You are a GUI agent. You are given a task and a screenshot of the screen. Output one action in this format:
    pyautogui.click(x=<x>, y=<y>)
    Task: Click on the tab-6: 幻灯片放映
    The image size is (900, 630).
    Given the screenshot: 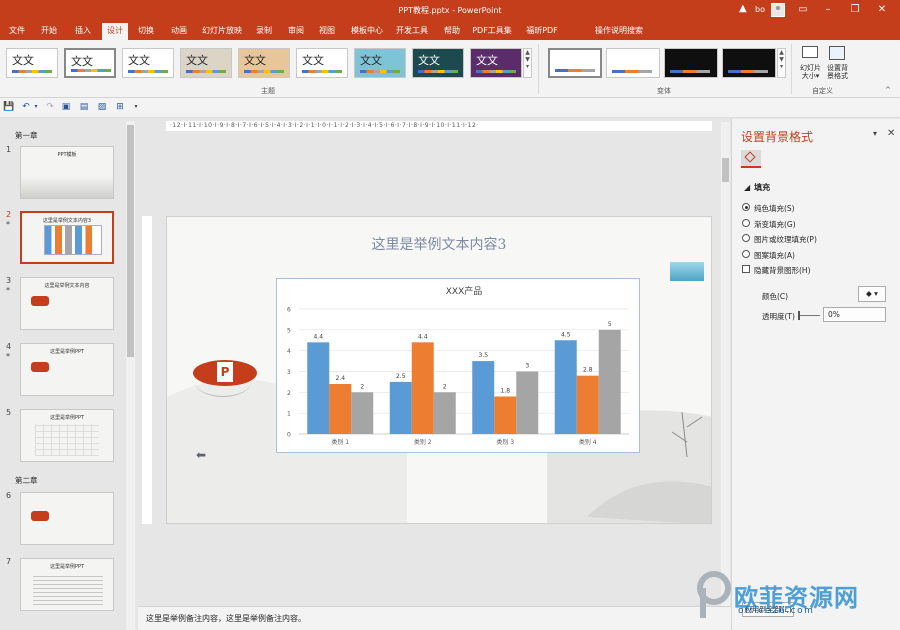 What is the action you would take?
    pyautogui.click(x=222, y=31)
    